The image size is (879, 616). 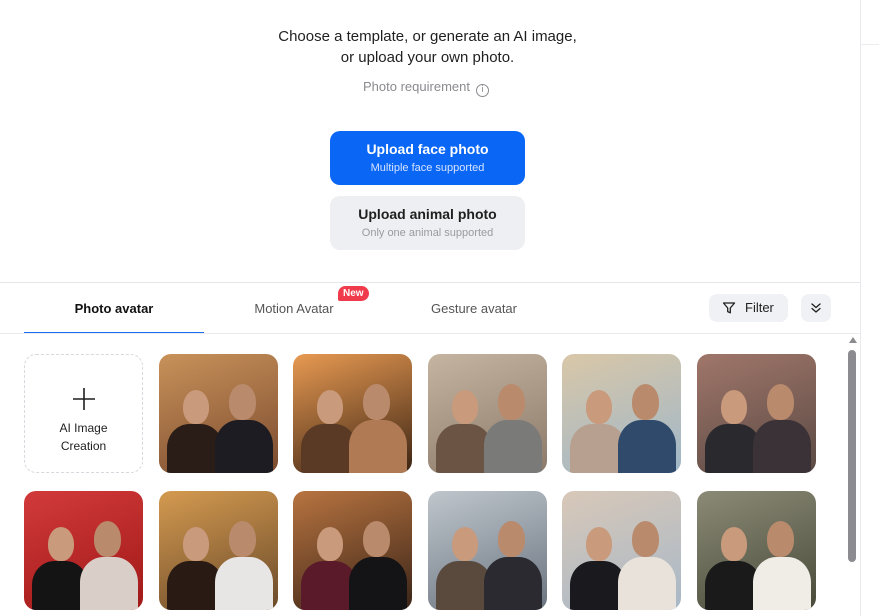 I want to click on collapse-button, so click(x=816, y=308).